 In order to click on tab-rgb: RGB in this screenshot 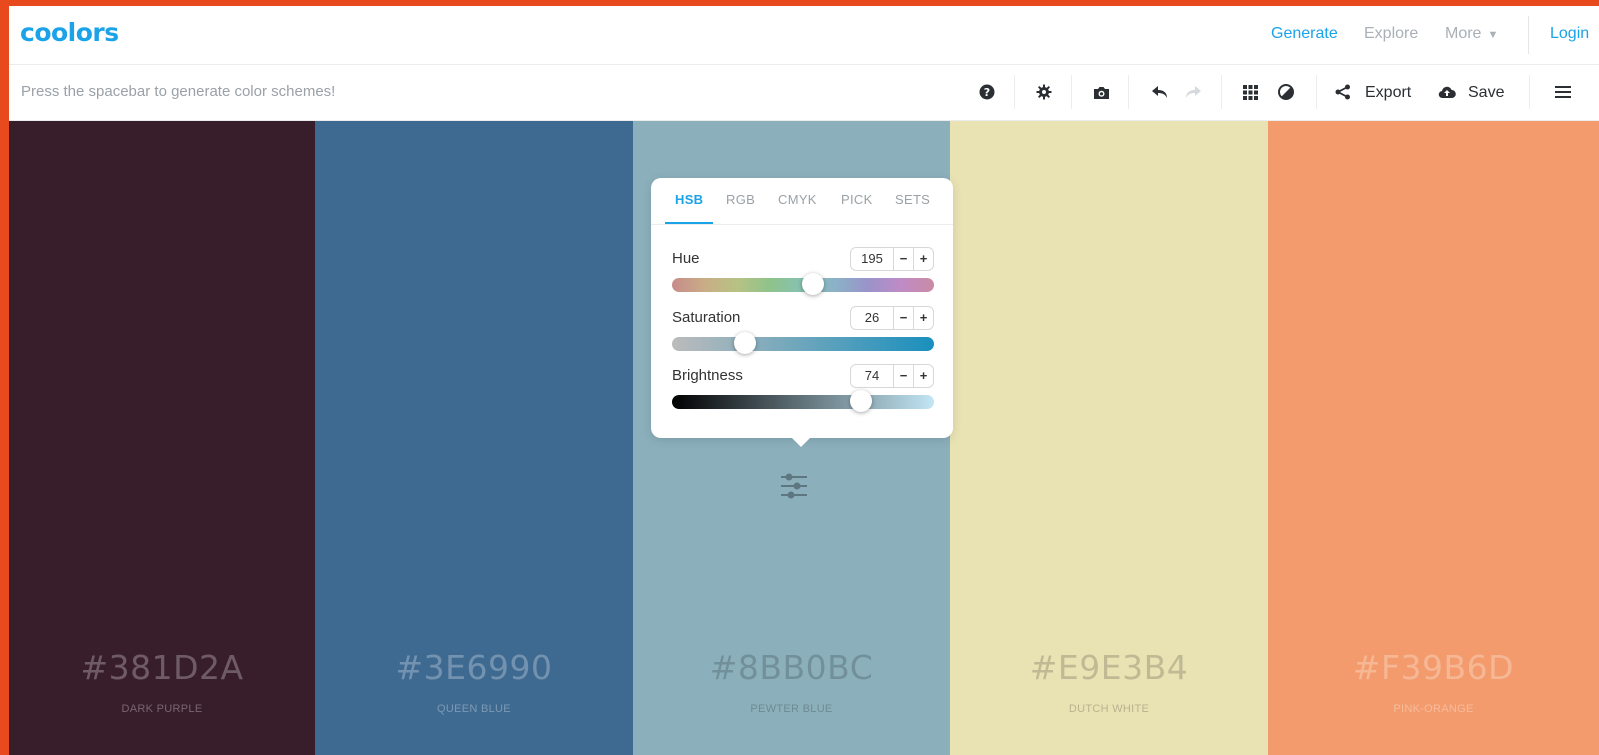, I will do `click(740, 199)`.